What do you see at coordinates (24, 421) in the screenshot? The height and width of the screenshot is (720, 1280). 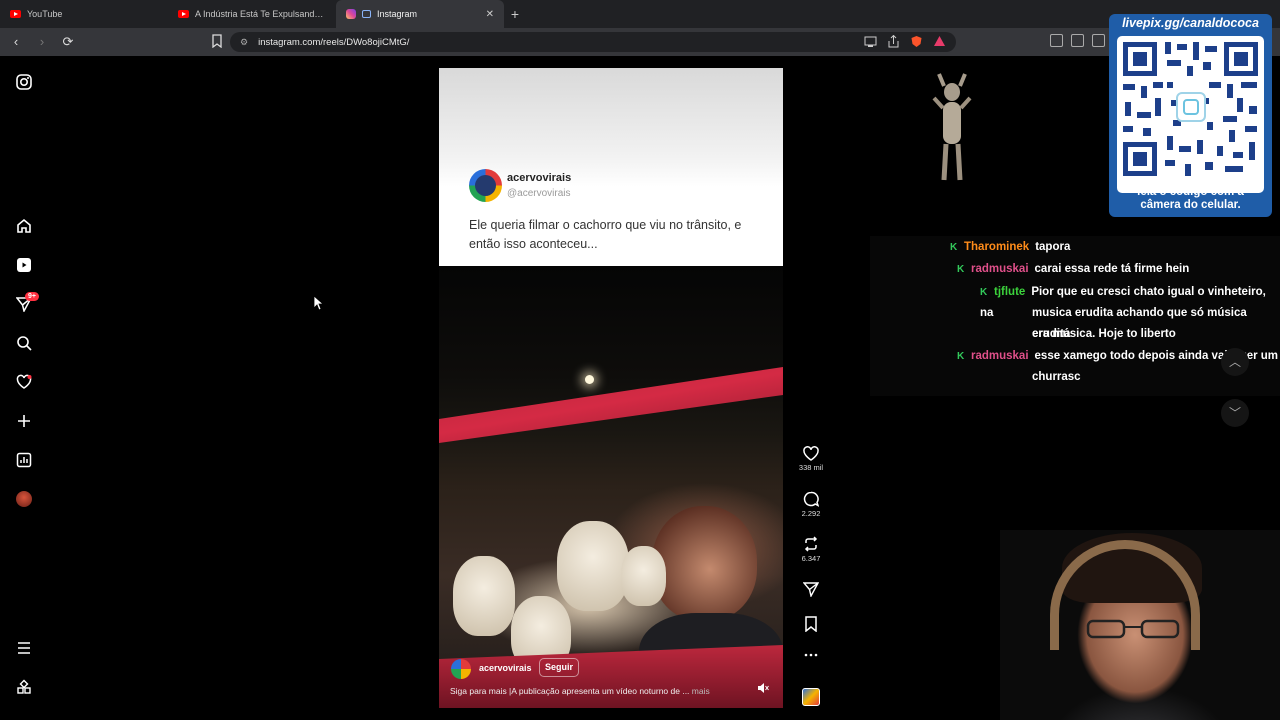 I see `create-icon` at bounding box center [24, 421].